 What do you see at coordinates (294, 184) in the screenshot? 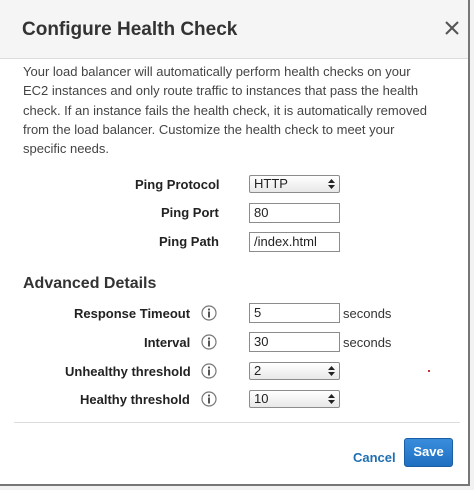
I see `ping-protocol-select: HTTP` at bounding box center [294, 184].